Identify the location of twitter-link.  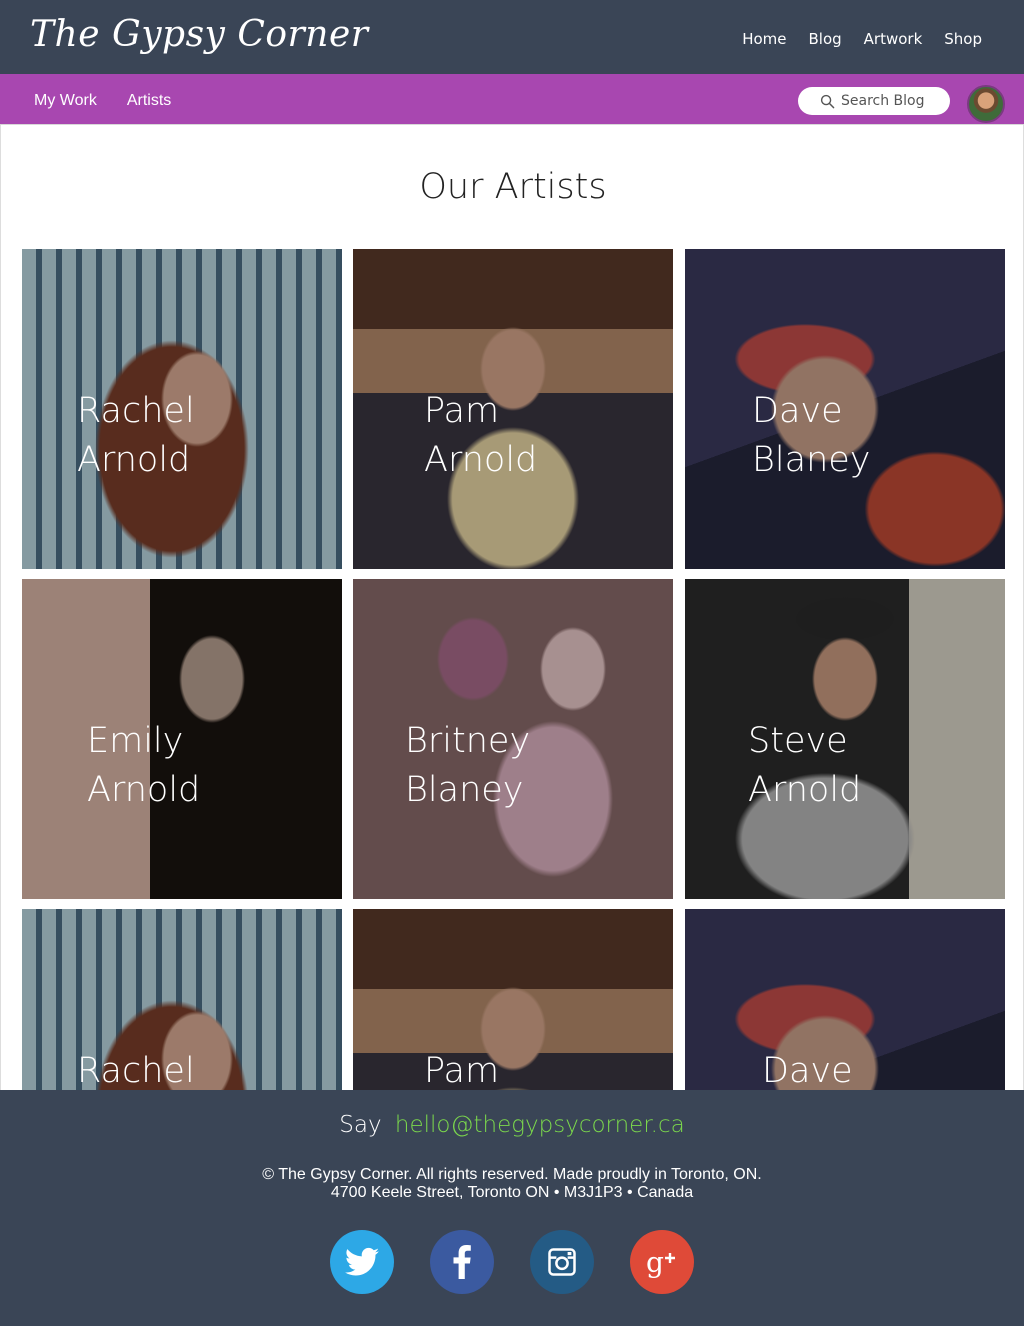
(362, 1262).